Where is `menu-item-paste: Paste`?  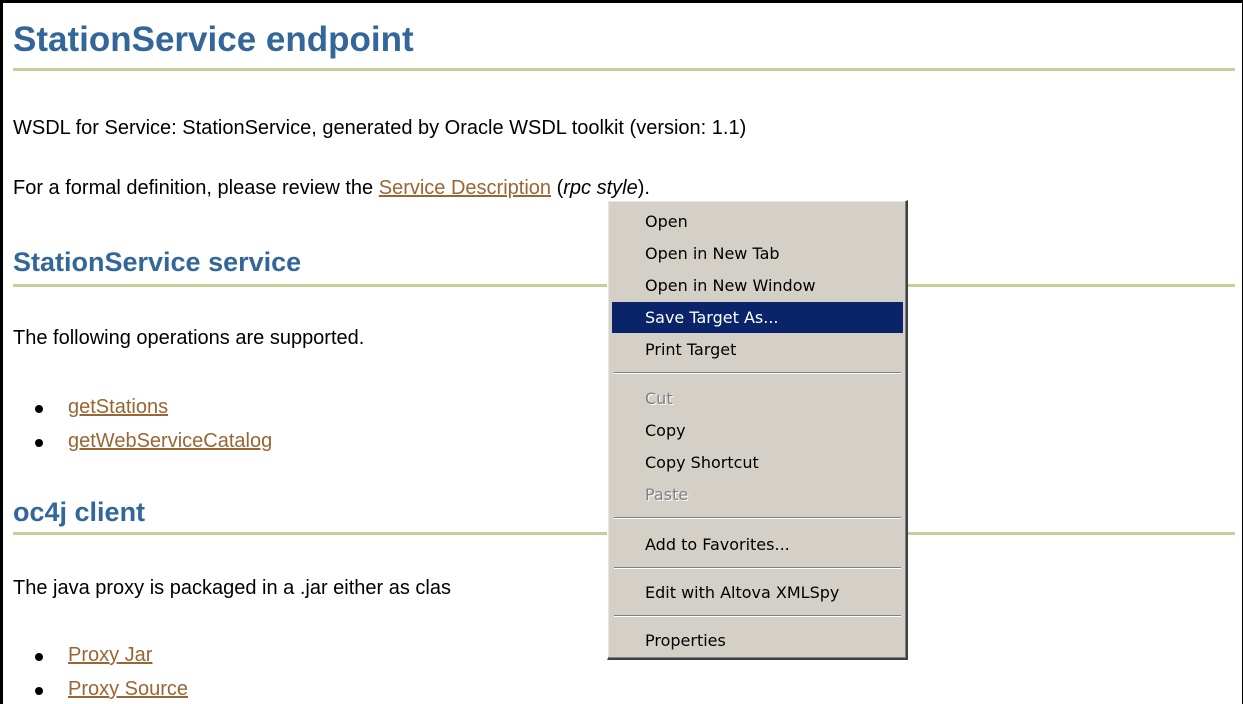 menu-item-paste: Paste is located at coordinates (757, 494).